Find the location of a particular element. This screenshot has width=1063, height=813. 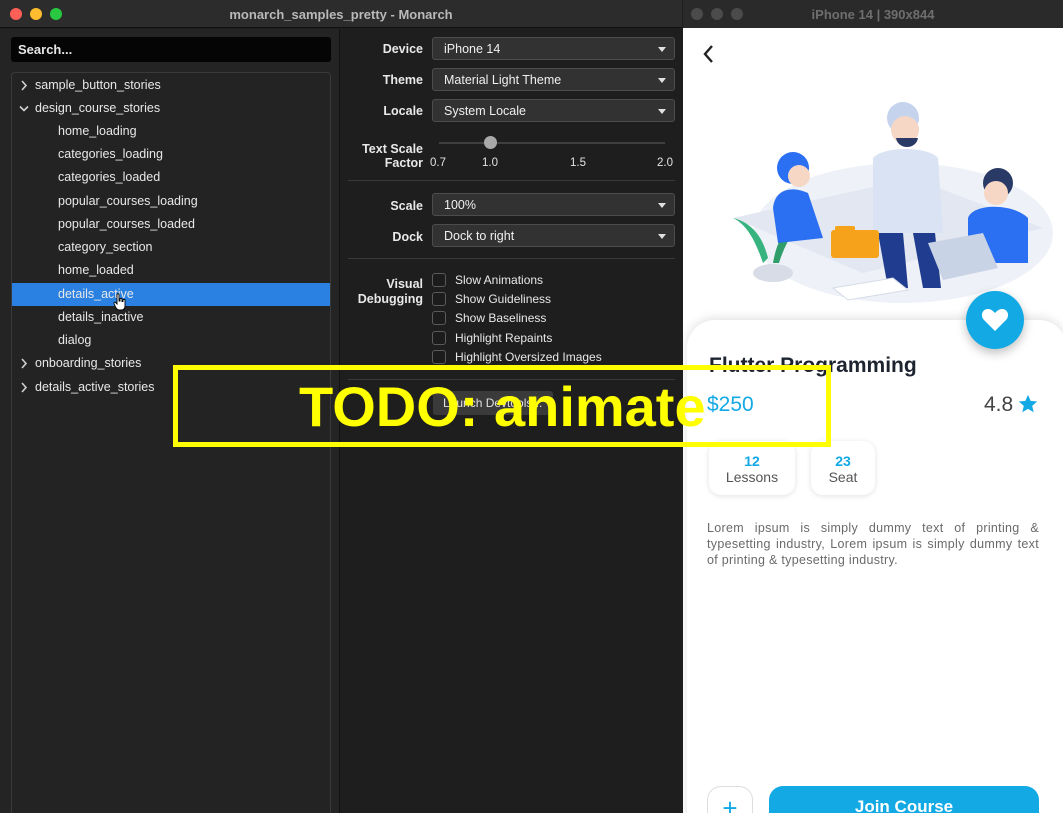

checkbox-label: Slow Animations is located at coordinates (499, 280).